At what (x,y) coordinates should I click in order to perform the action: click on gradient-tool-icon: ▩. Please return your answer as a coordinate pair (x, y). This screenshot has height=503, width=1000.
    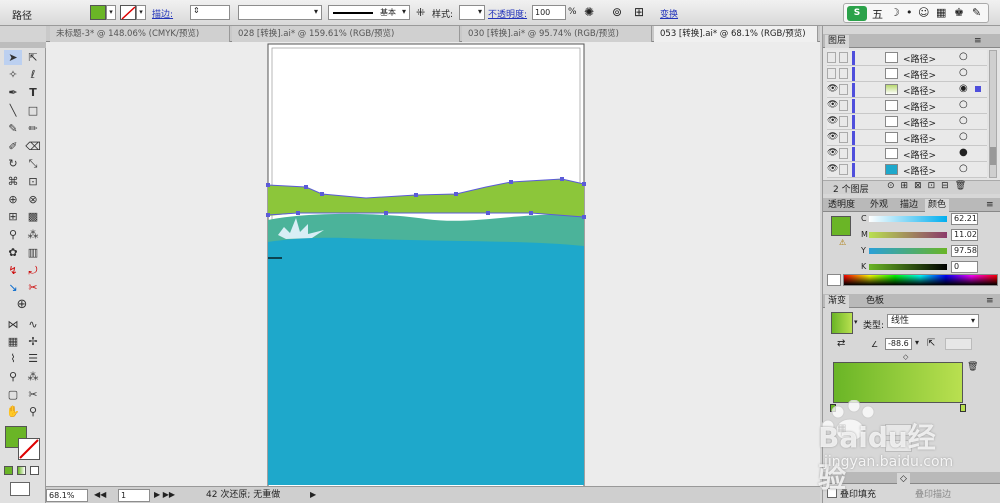
    Looking at the image, I should click on (33, 216).